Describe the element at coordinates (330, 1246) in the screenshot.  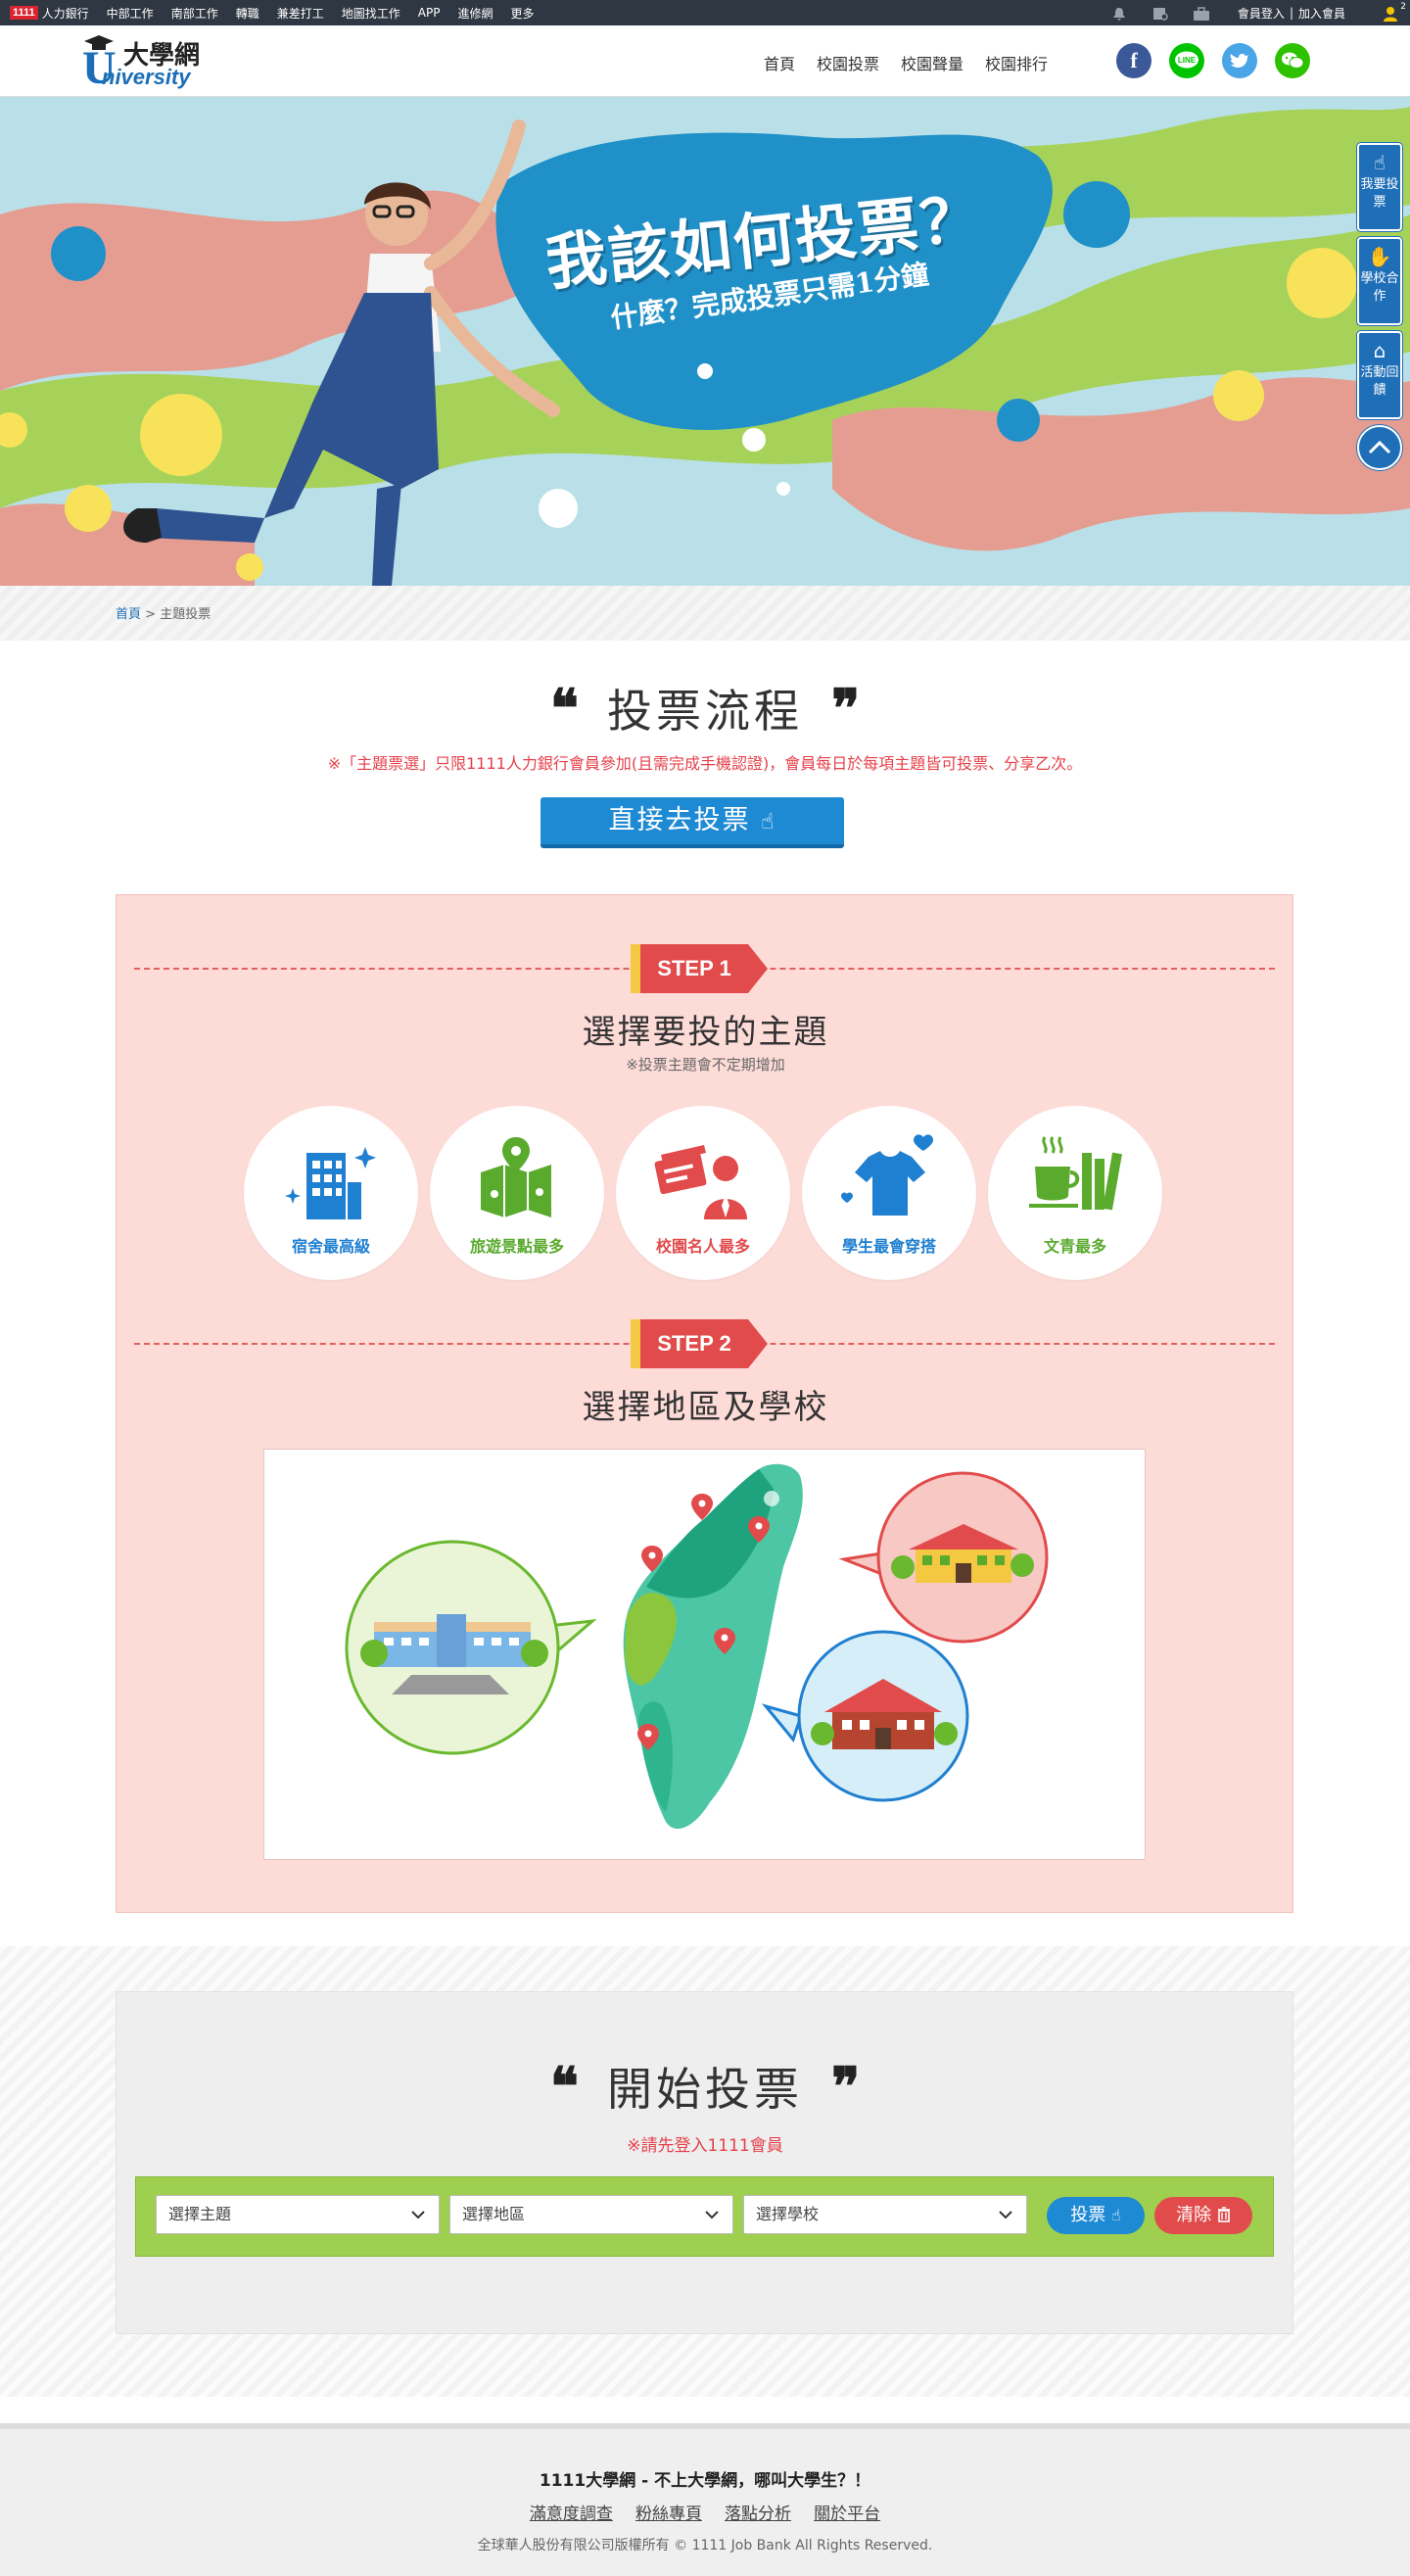
I see `topic-dorm-label: 宿舍最高級` at that location.